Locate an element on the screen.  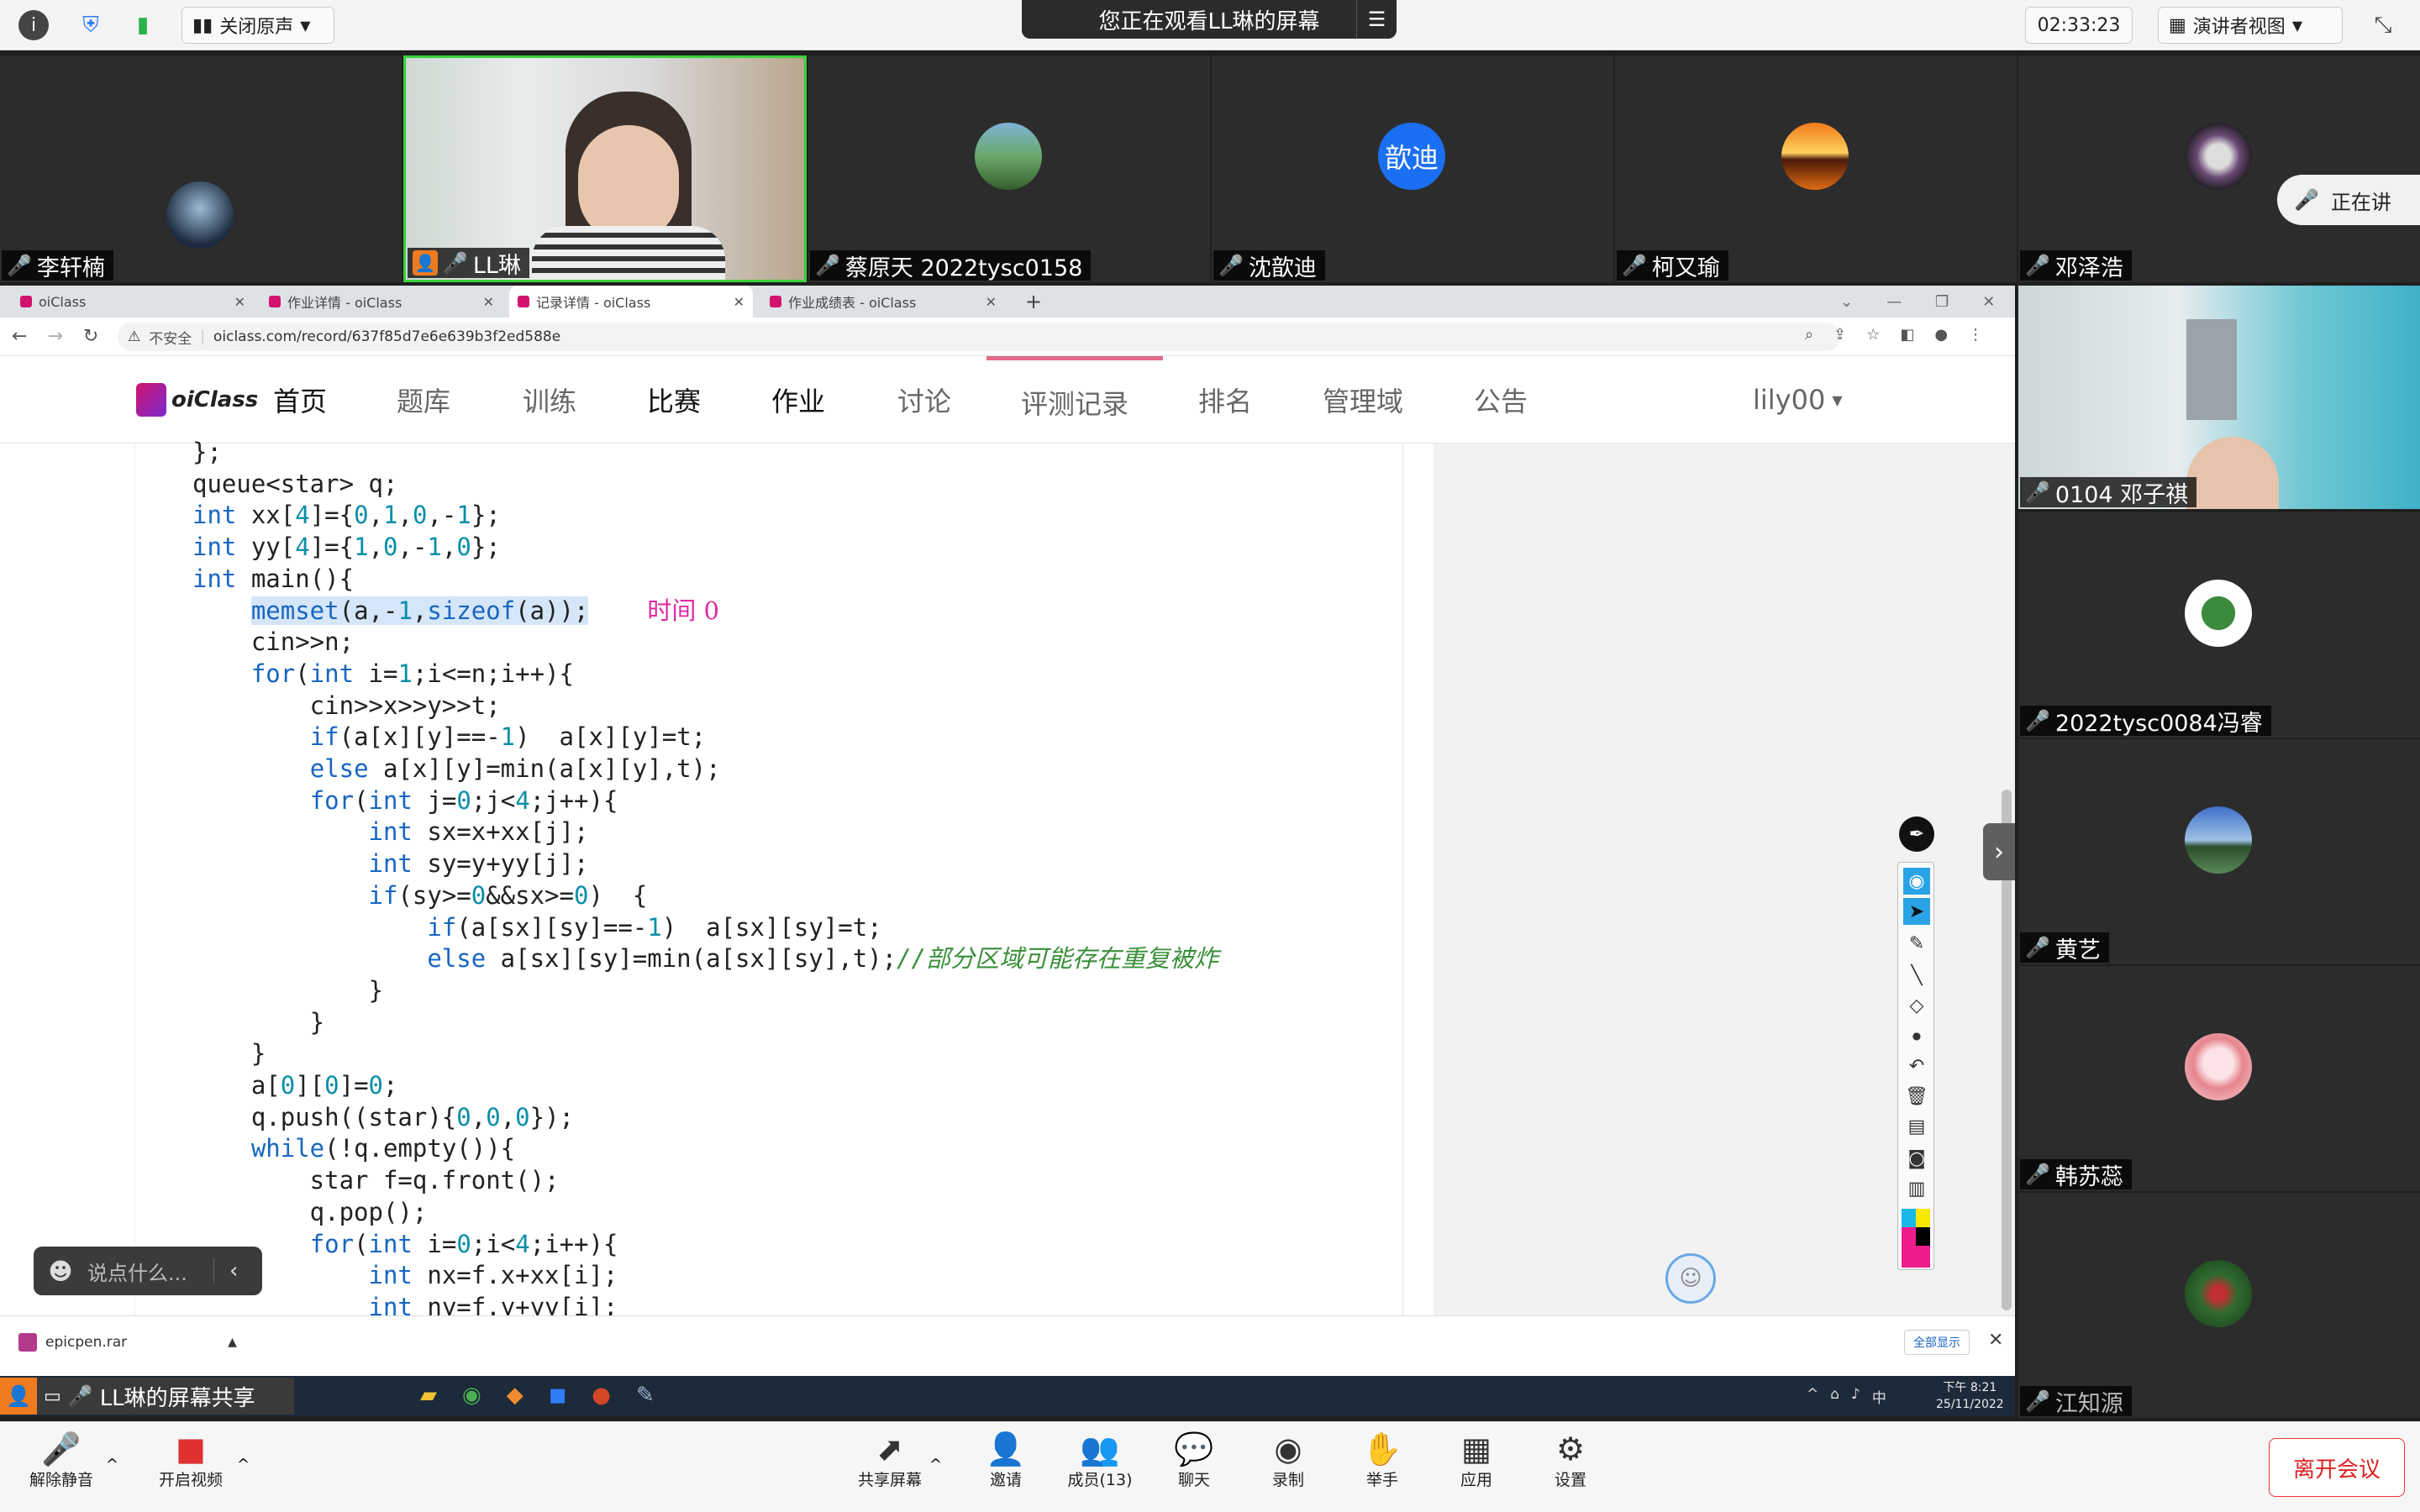
reload-icon: ↻ is located at coordinates (90, 336).